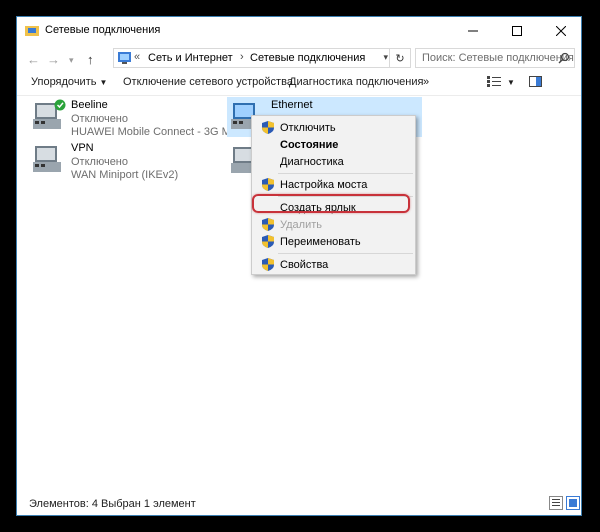 The height and width of the screenshot is (532, 600). I want to click on organize-menu: Упорядочить ▼, so click(69, 82).